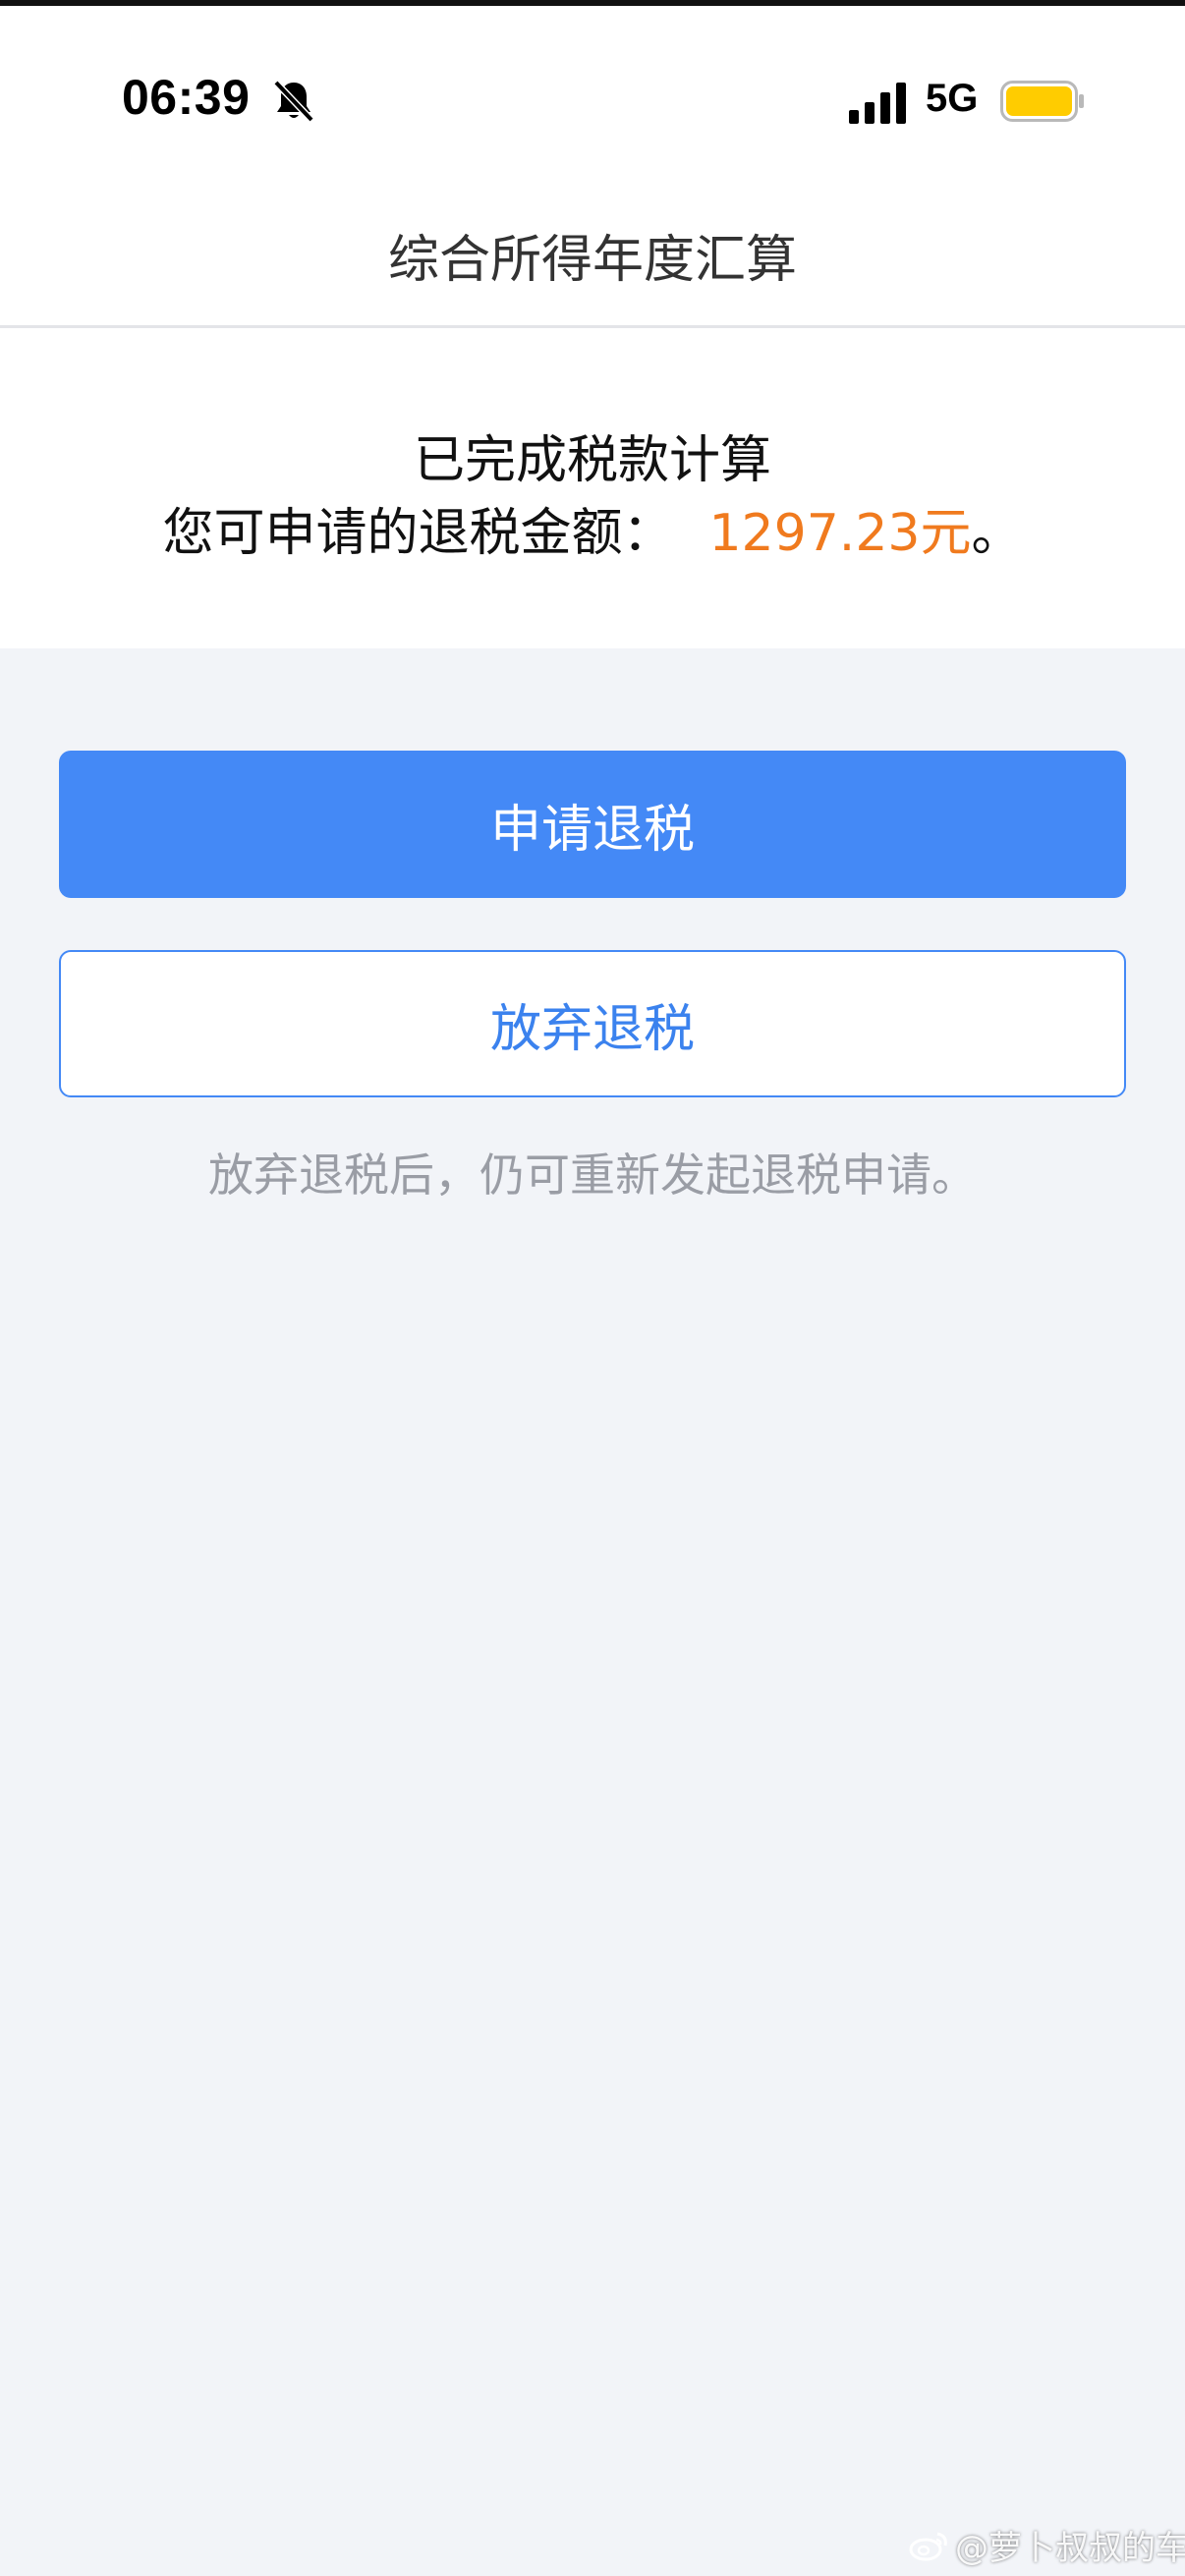 The image size is (1185, 2576). I want to click on refund-suffix: 。, so click(997, 533).